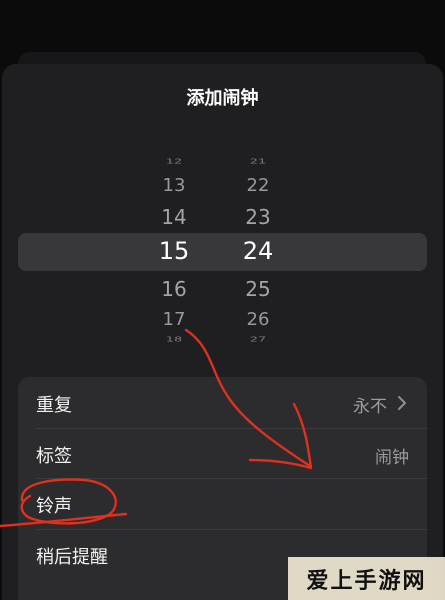  What do you see at coordinates (258, 339) in the screenshot?
I see `minute-option: 27` at bounding box center [258, 339].